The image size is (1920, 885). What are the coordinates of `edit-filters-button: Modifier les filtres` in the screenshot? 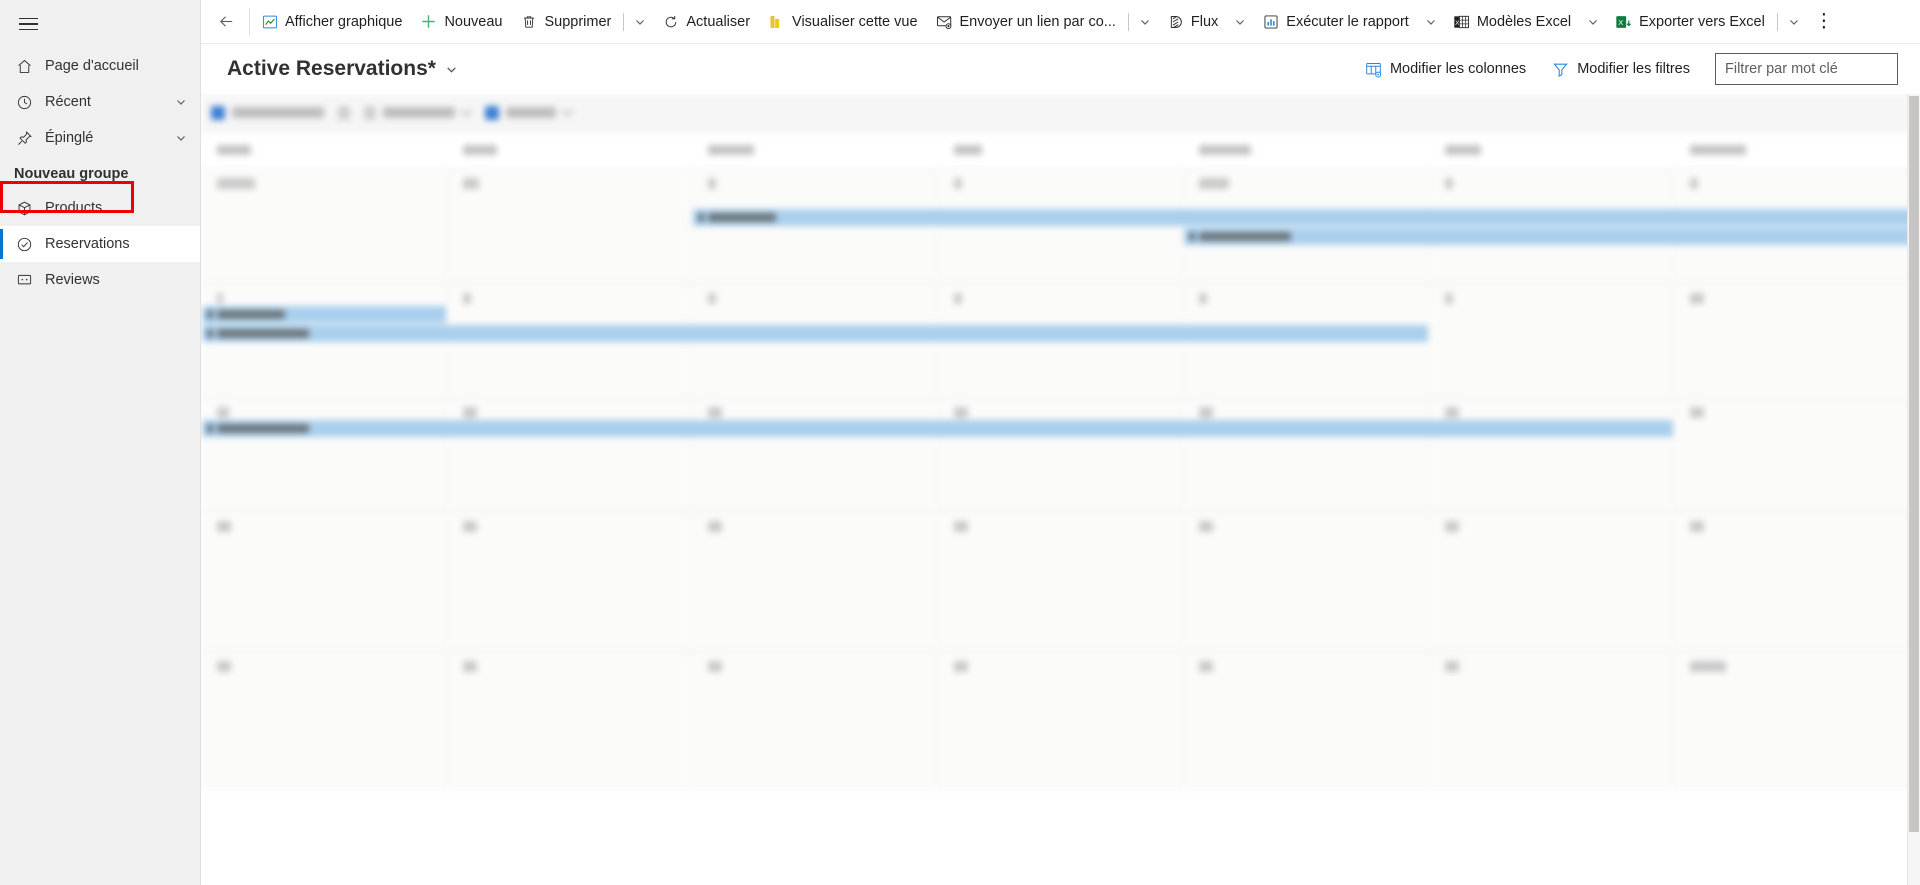 It's located at (1621, 69).